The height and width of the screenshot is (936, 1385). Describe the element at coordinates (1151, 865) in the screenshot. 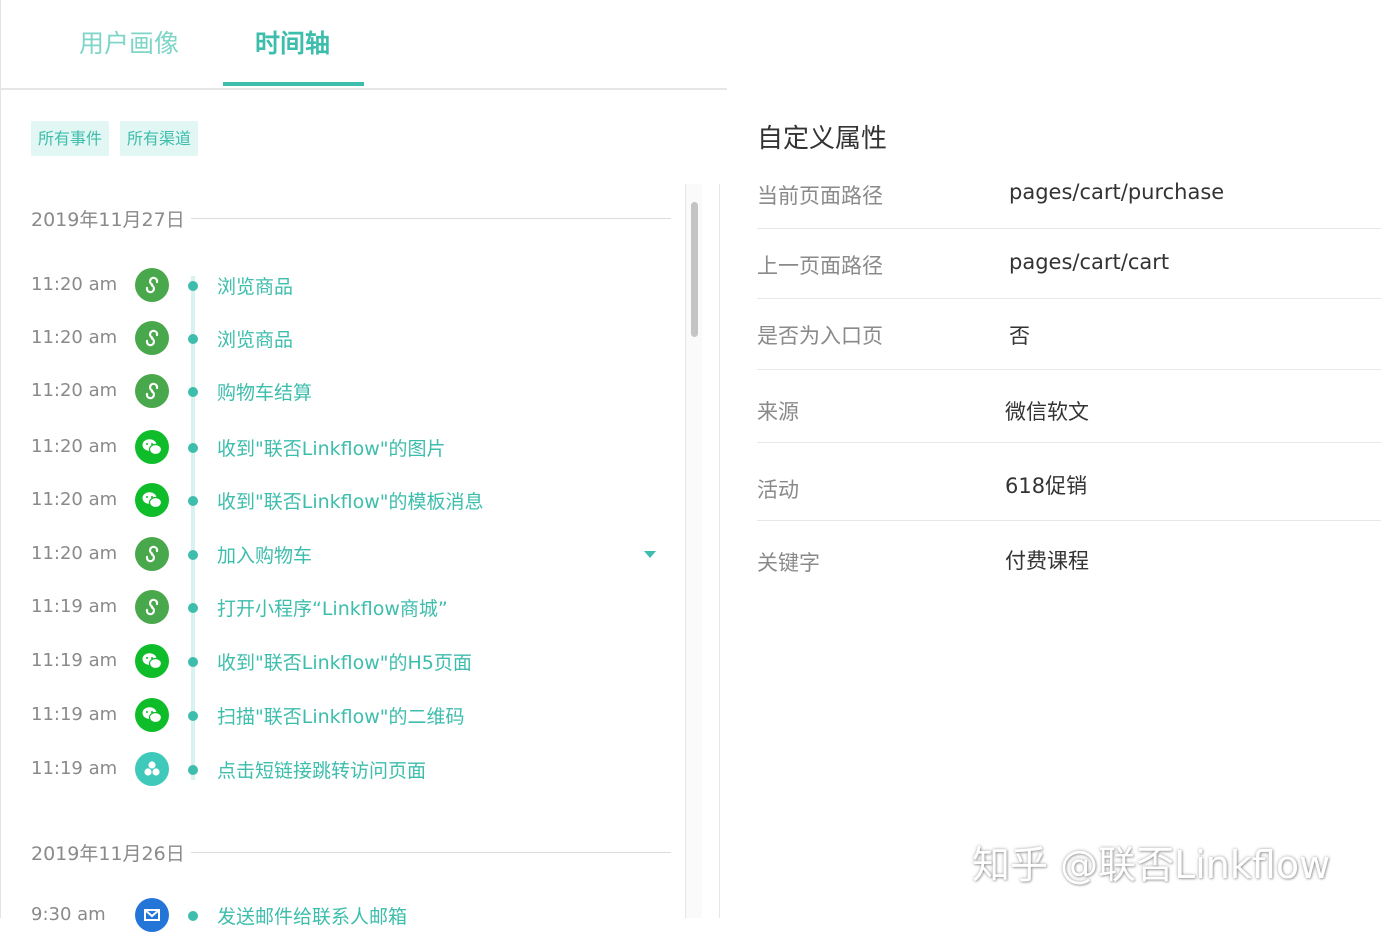

I see `zhihu-watermark: 知乎 @联否Linkflow` at that location.